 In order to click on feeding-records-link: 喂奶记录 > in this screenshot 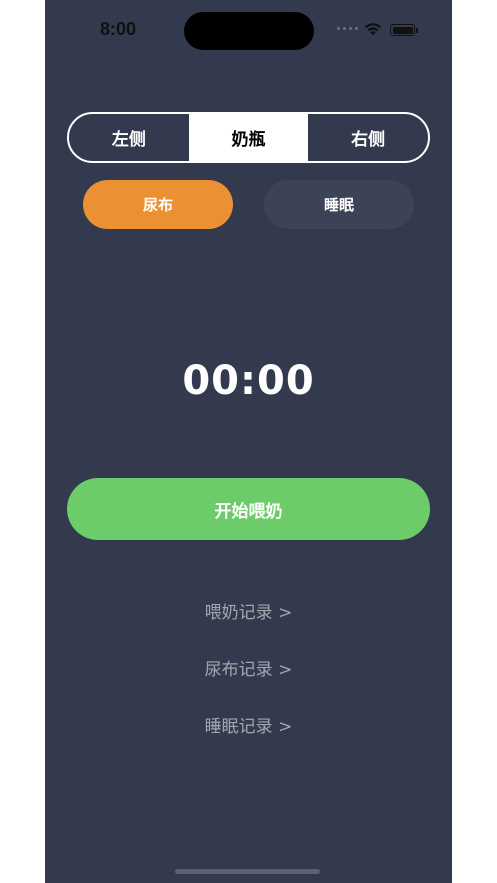, I will do `click(248, 610)`.